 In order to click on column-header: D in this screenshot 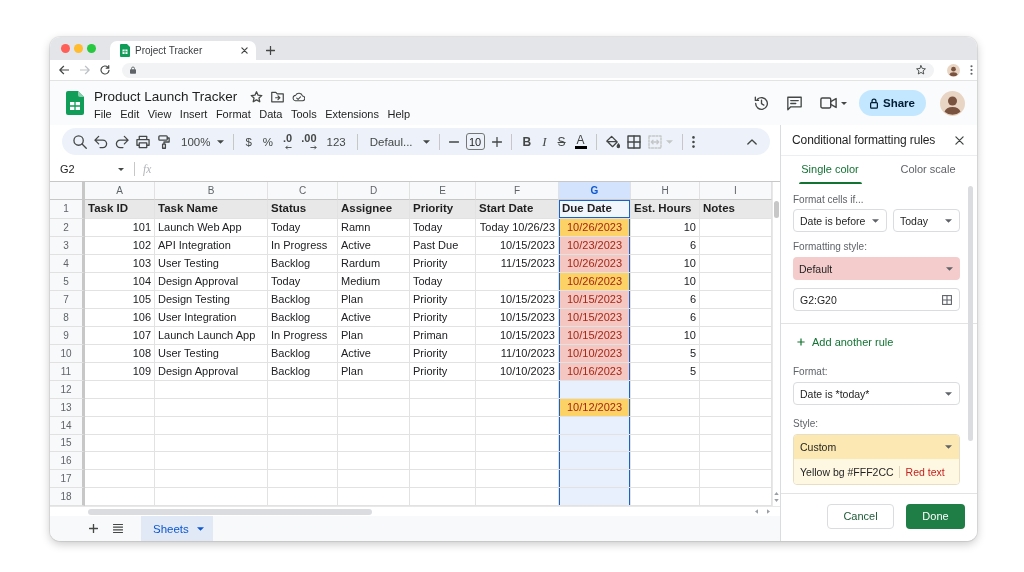, I will do `click(374, 191)`.